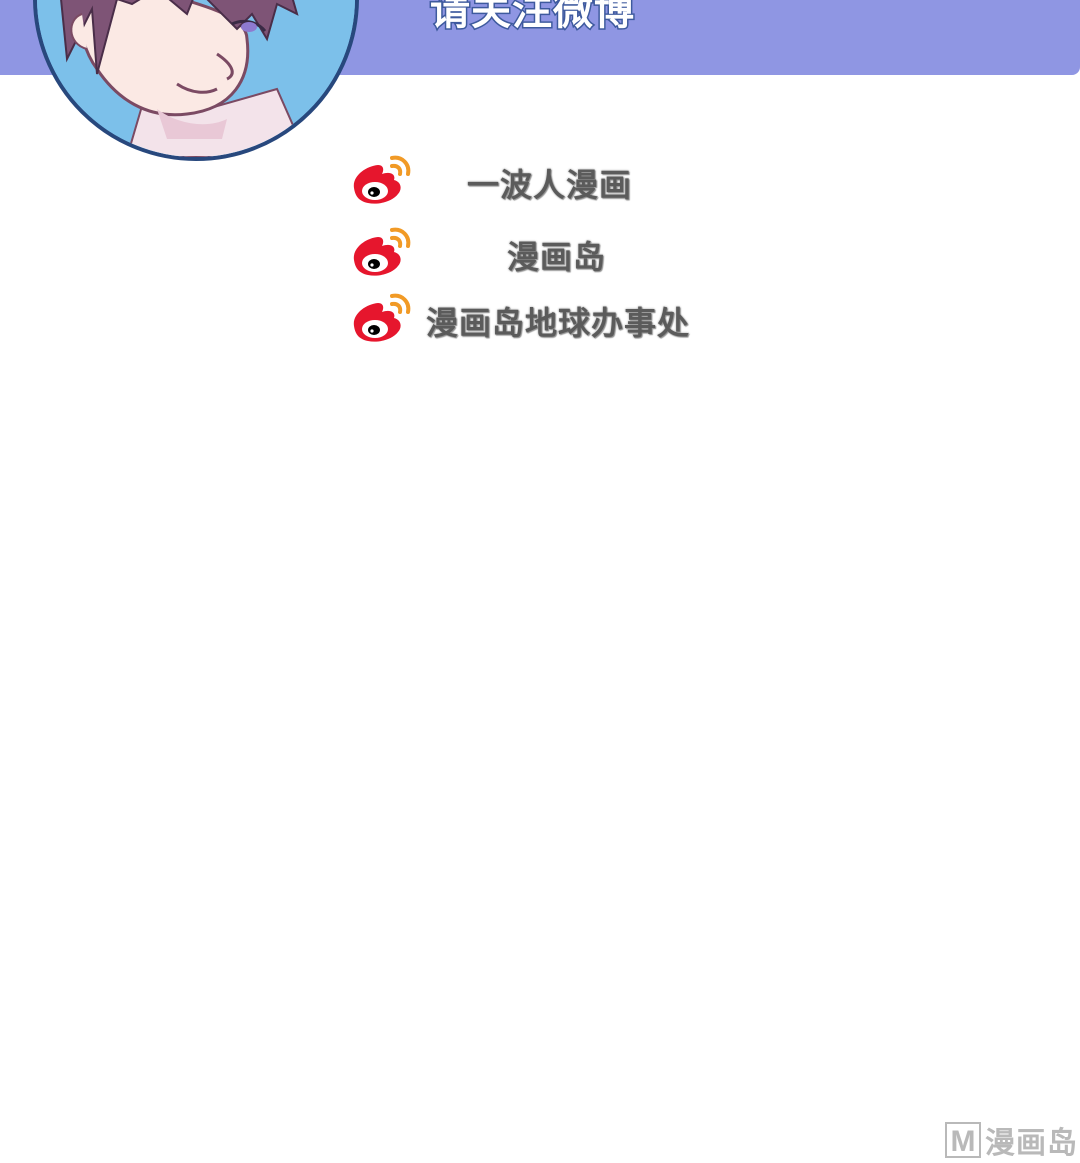 The width and height of the screenshot is (1080, 1163). I want to click on avatar, so click(196, 80).